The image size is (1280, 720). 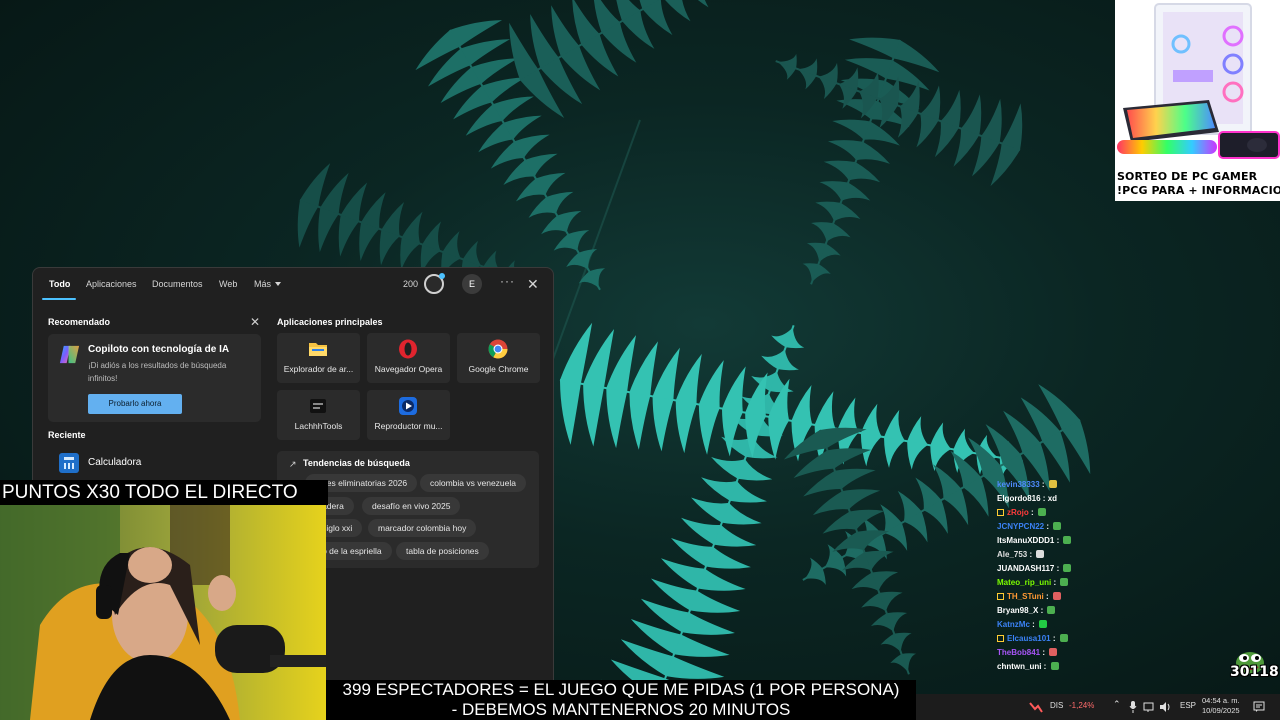 What do you see at coordinates (1018, 484) in the screenshot?
I see `chat-username: kevin38333` at bounding box center [1018, 484].